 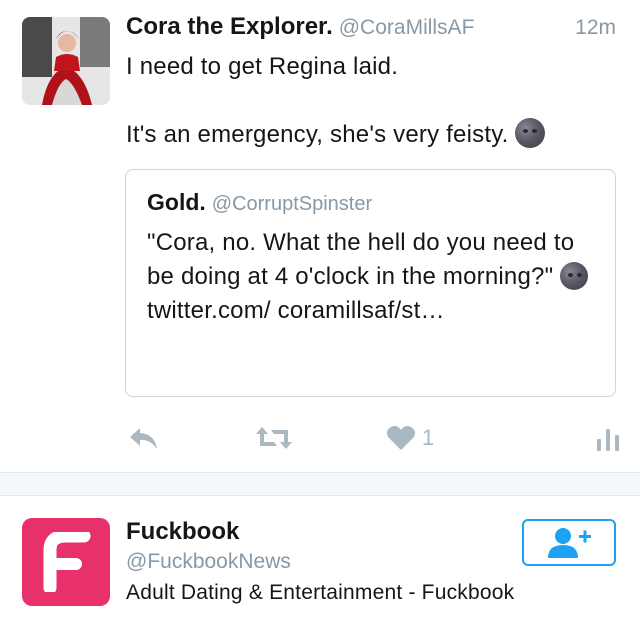 I want to click on tweet-author: Cora the Explorer. @CoraMillsAF, so click(x=300, y=27).